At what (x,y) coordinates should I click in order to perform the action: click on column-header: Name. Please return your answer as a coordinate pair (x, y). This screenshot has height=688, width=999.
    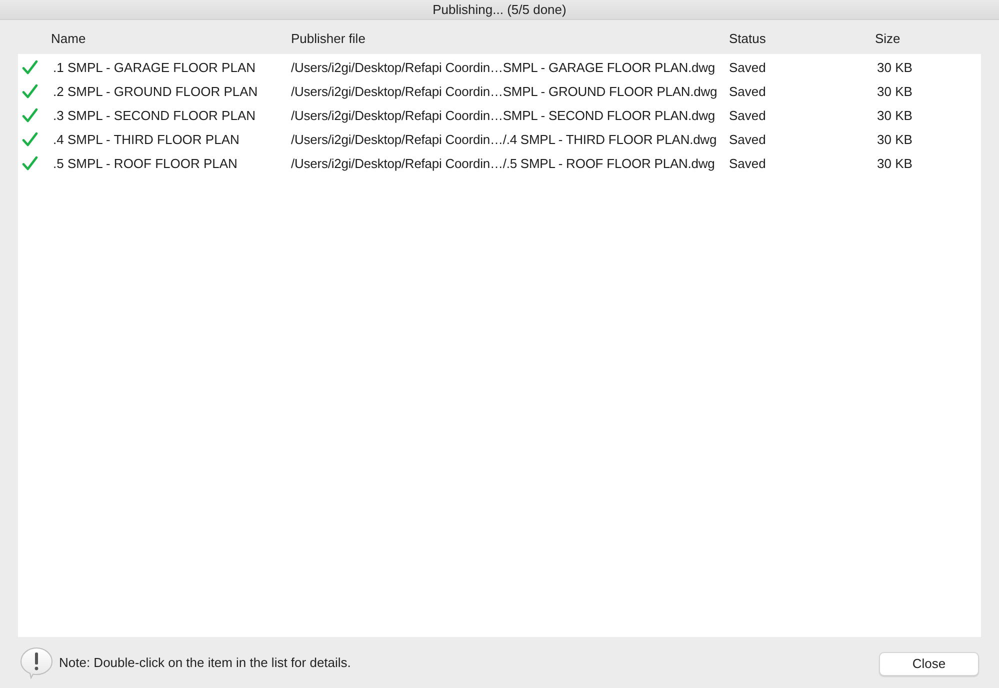
    Looking at the image, I should click on (171, 38).